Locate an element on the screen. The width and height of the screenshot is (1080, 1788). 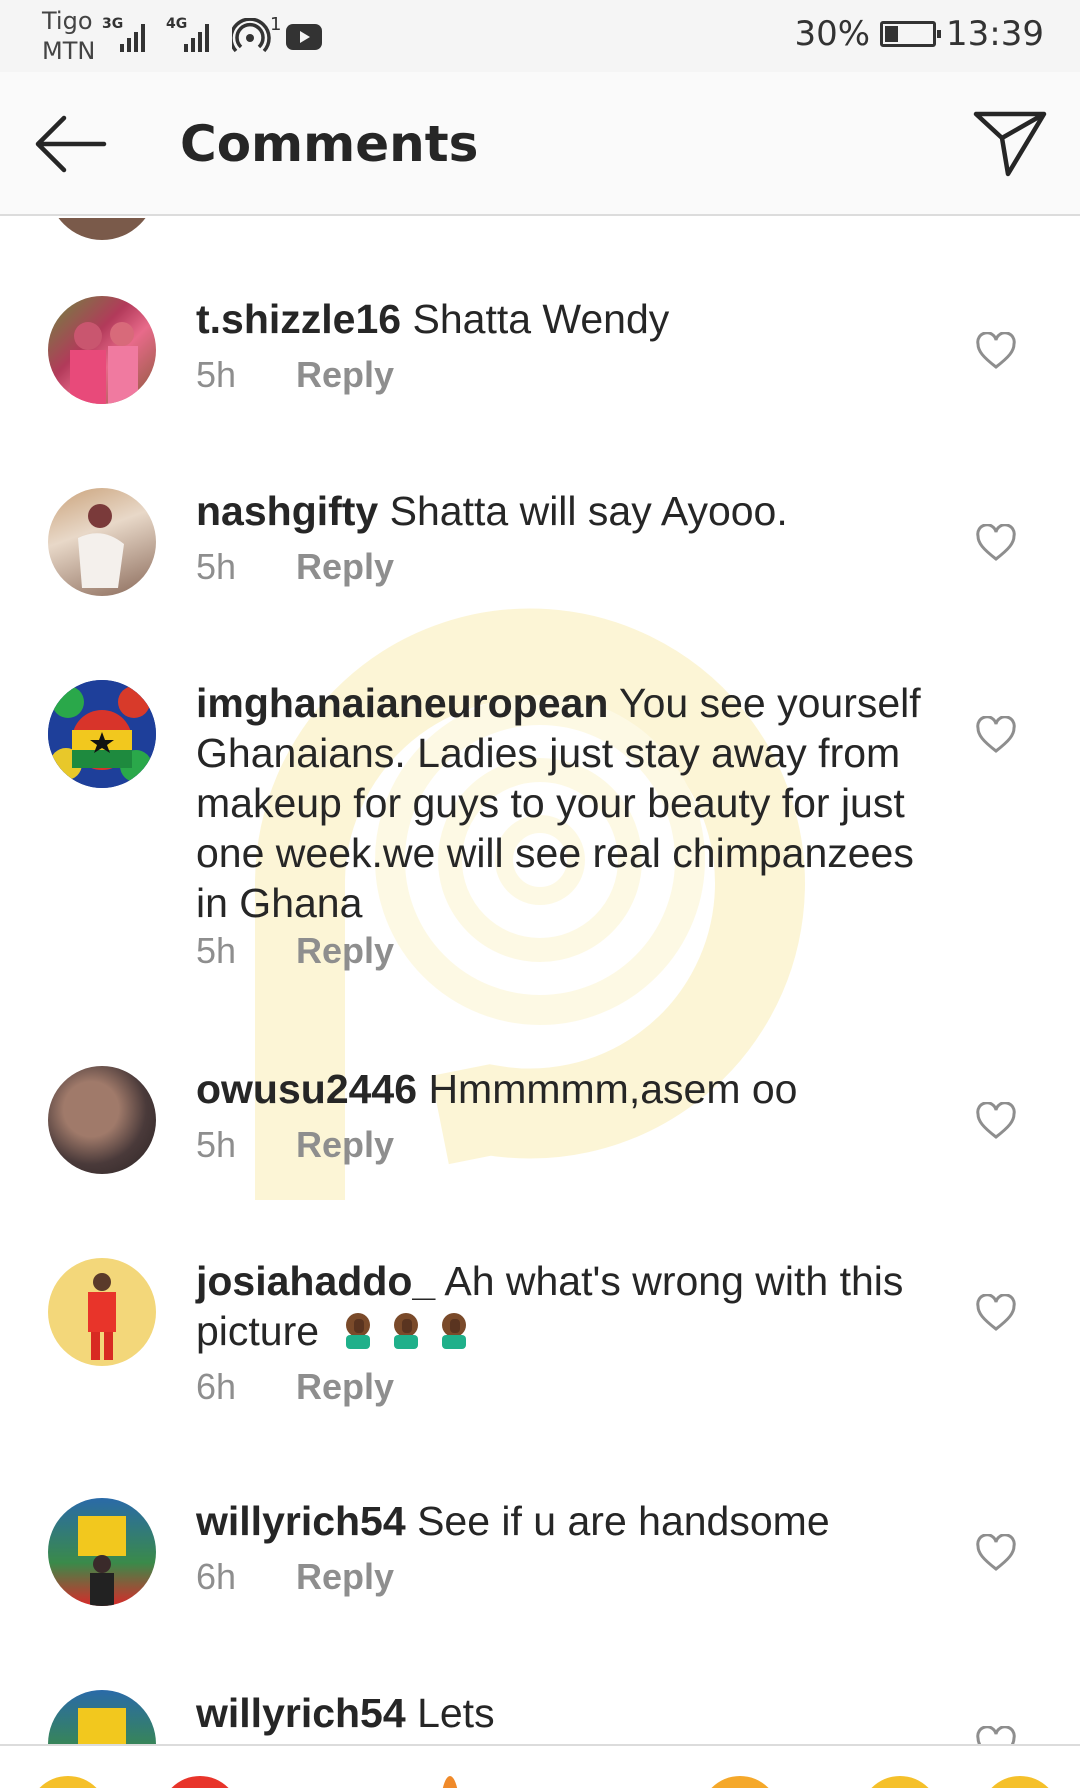
share-button is located at coordinates (1010, 142).